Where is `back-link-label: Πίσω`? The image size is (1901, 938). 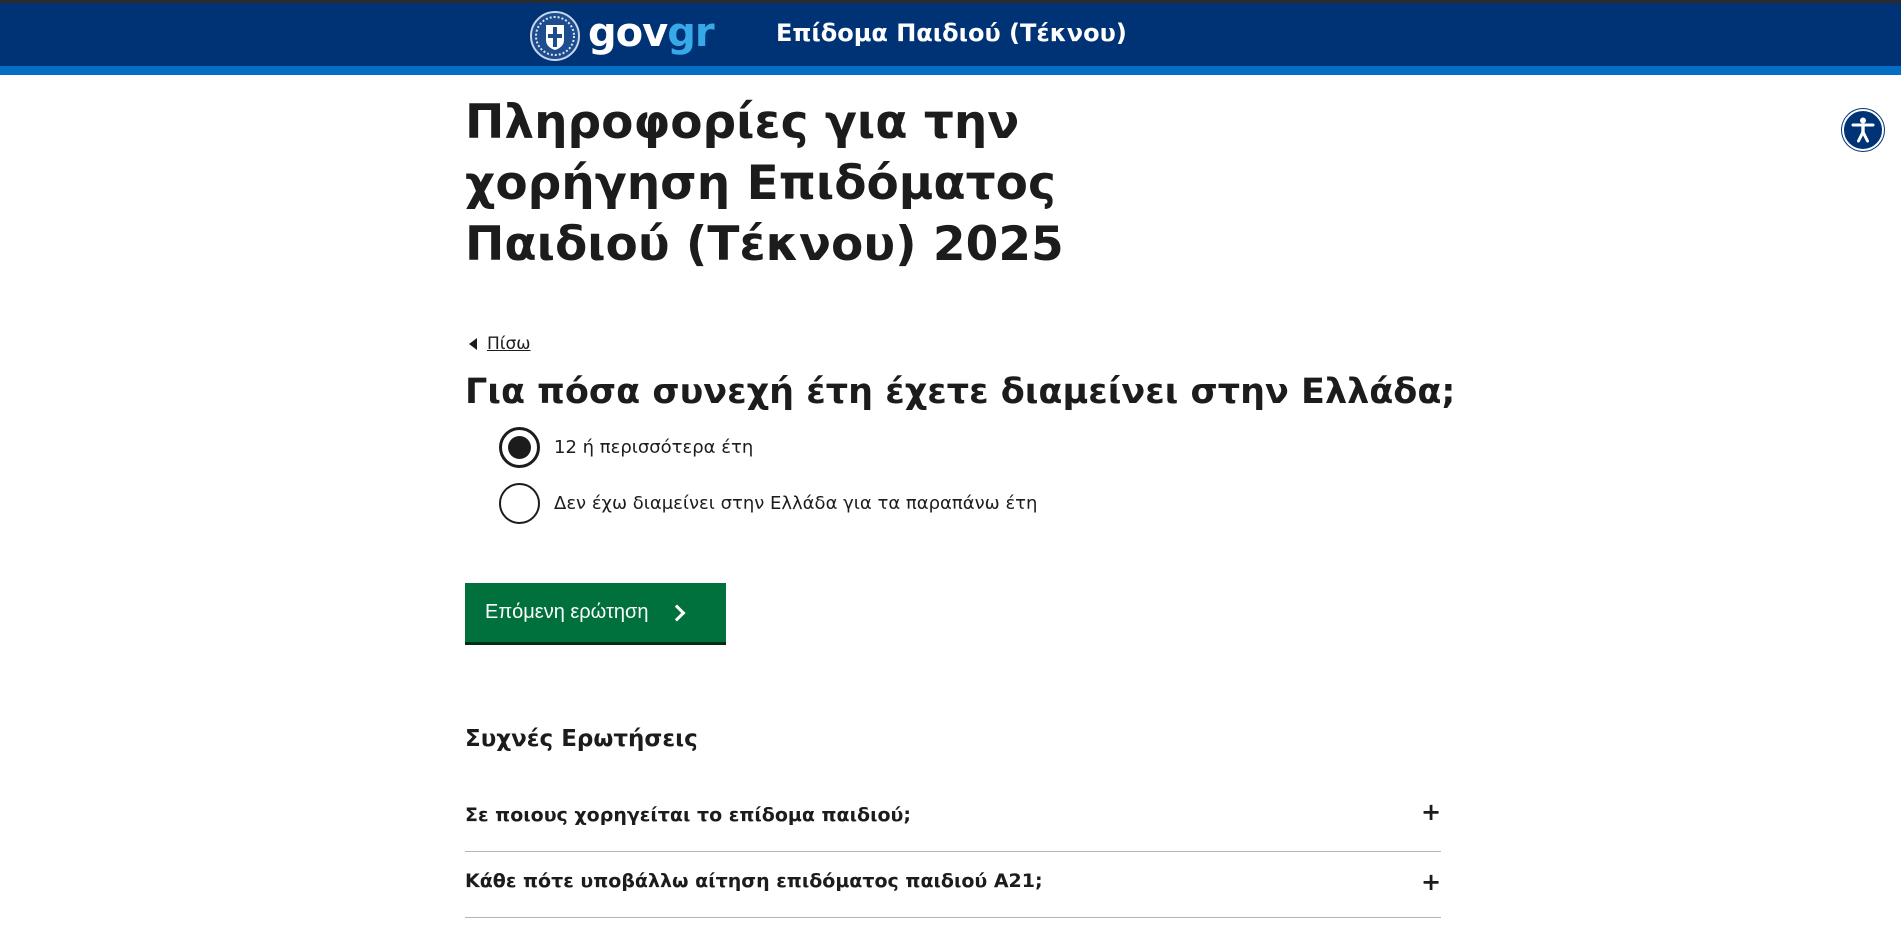
back-link-label: Πίσω is located at coordinates (509, 344).